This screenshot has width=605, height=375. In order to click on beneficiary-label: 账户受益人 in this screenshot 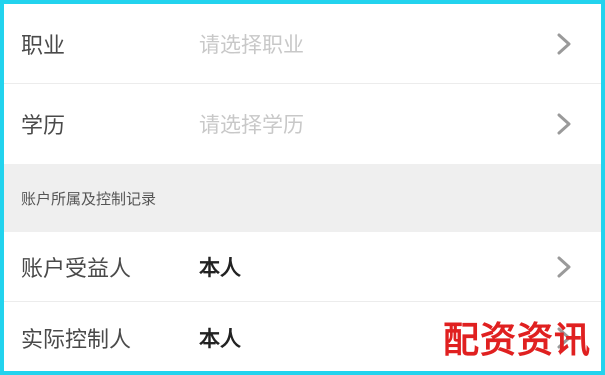, I will do `click(76, 269)`.